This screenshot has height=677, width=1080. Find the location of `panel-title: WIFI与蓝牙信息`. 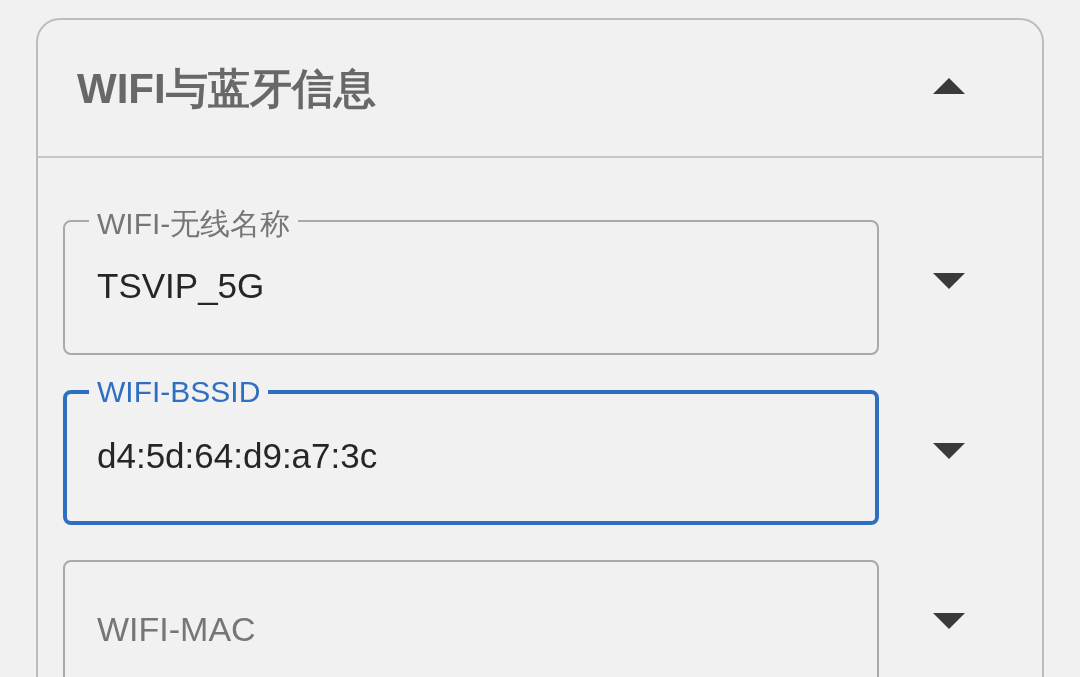

panel-title: WIFI与蓝牙信息 is located at coordinates (226, 89).